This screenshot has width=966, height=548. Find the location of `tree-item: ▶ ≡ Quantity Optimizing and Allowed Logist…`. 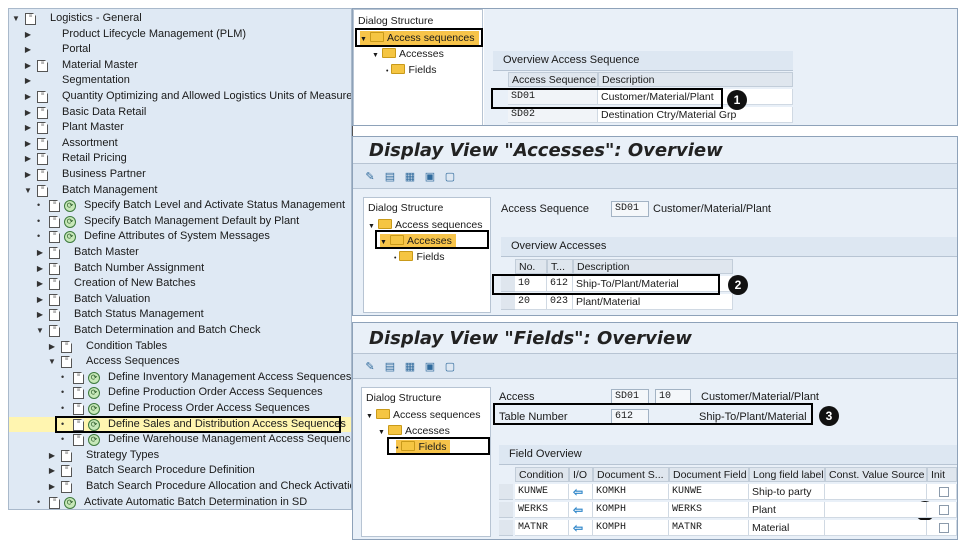

tree-item: ▶ ≡ Quantity Optimizing and Allowed Logist… is located at coordinates (180, 97).